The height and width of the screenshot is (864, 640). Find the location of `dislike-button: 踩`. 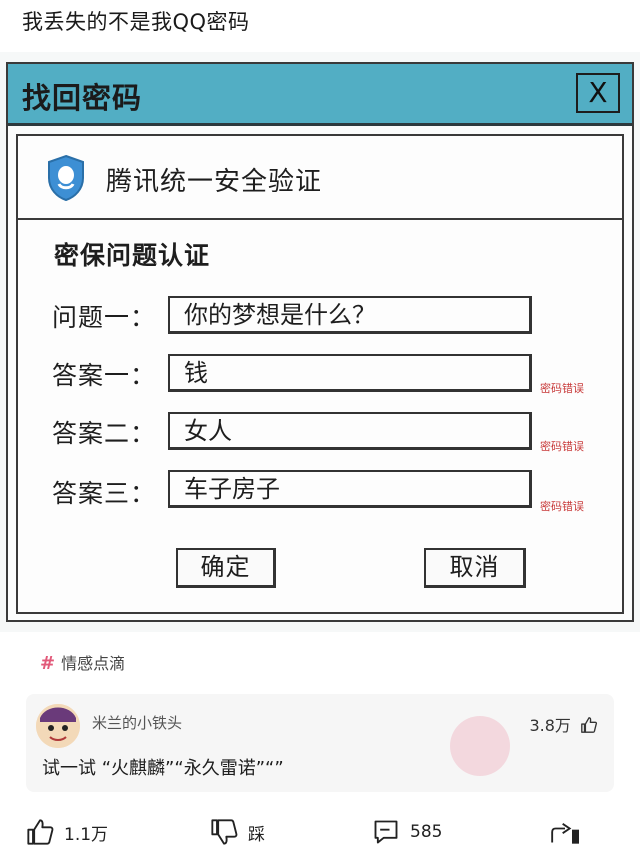

dislike-button: 踩 is located at coordinates (237, 832).